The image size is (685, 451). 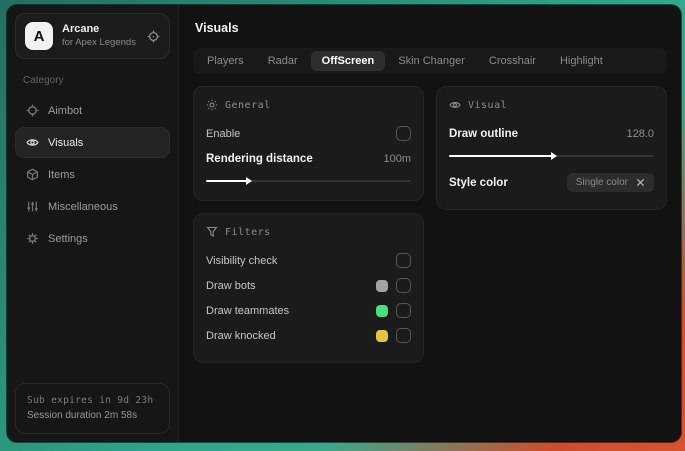 What do you see at coordinates (512, 61) in the screenshot?
I see `tab-crosshair: Crosshair` at bounding box center [512, 61].